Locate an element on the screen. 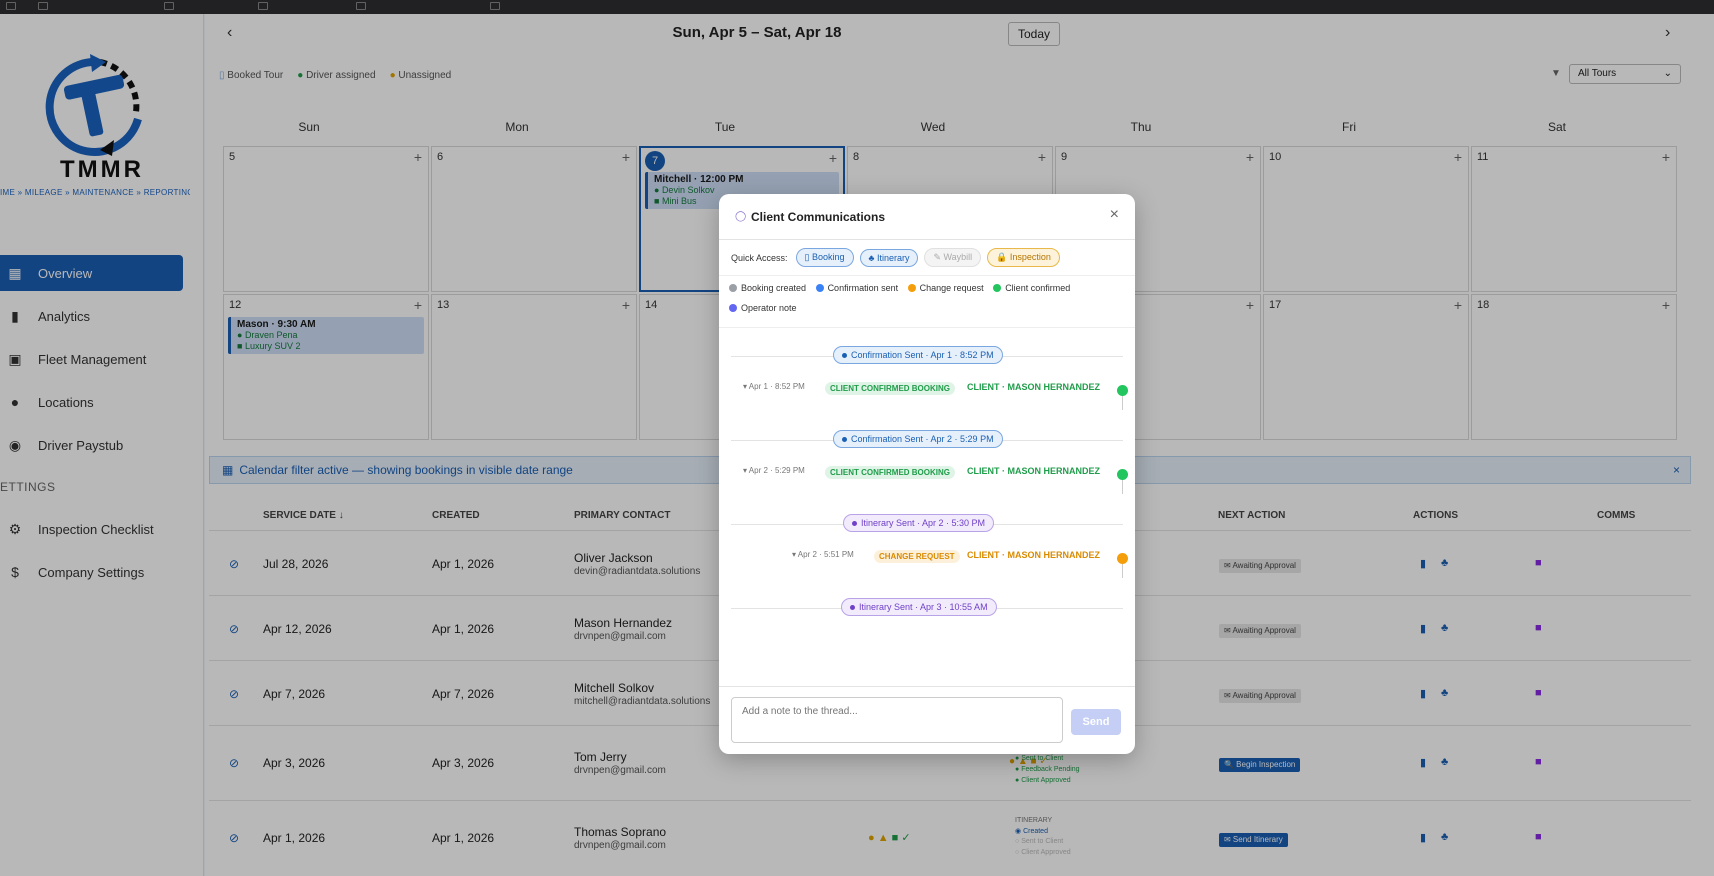  quick-access-label: Quick Access: is located at coordinates (759, 257).